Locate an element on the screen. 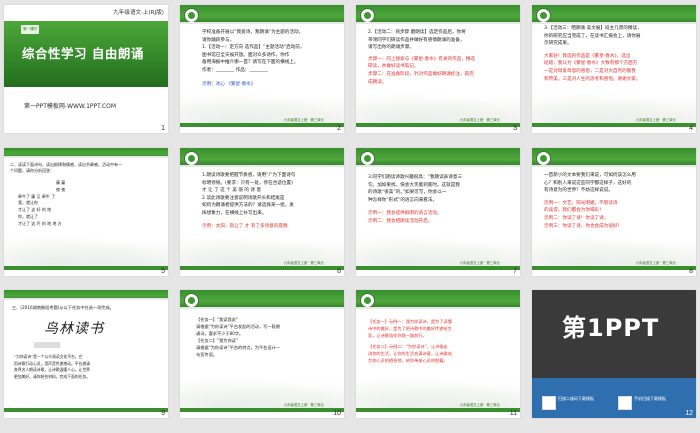 This screenshot has height=433, width=700. slide-title: 综合性学习 自由朗诵 is located at coordinates (83, 53).